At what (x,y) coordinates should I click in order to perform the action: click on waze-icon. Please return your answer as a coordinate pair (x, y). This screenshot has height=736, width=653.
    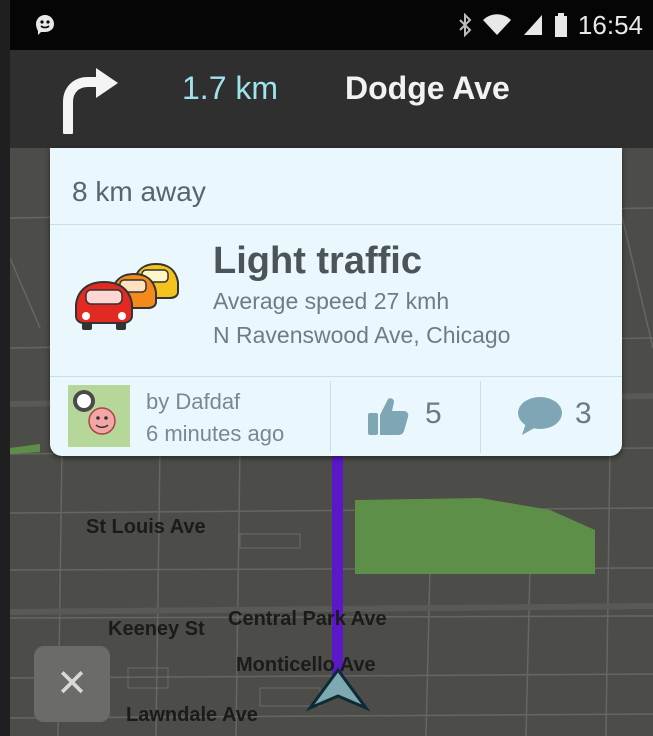
    Looking at the image, I should click on (45, 25).